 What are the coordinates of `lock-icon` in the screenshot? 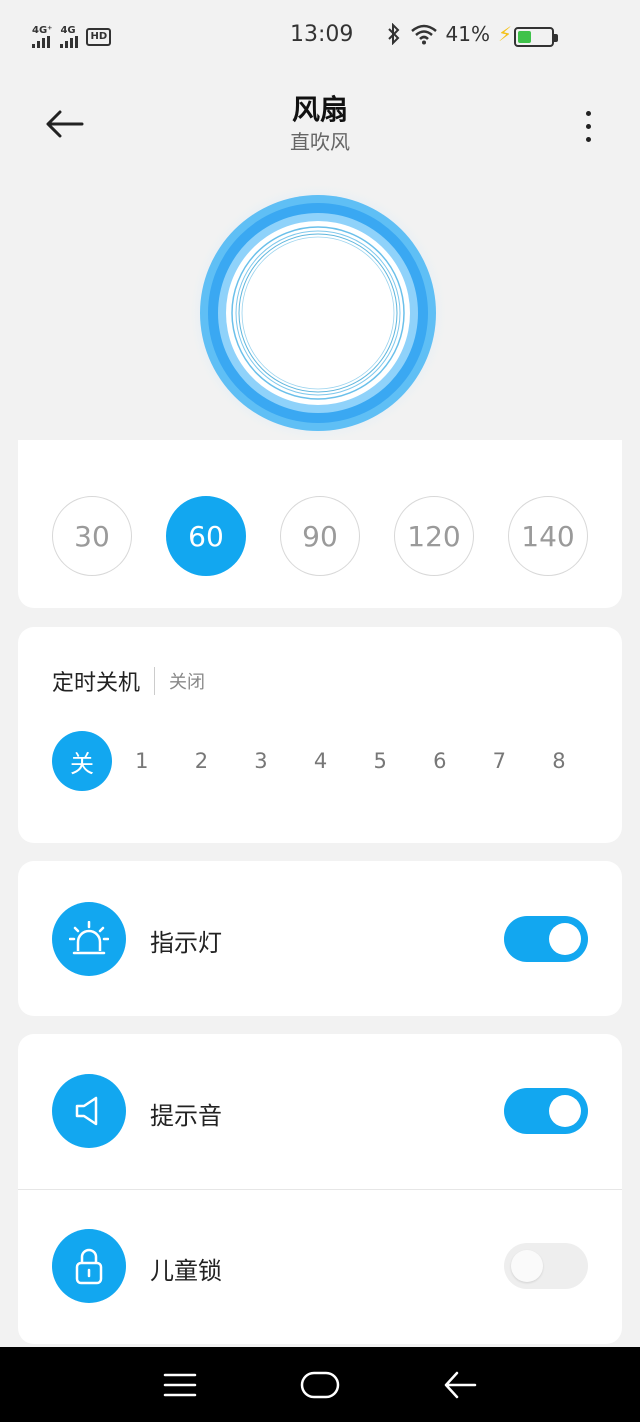 It's located at (89, 1266).